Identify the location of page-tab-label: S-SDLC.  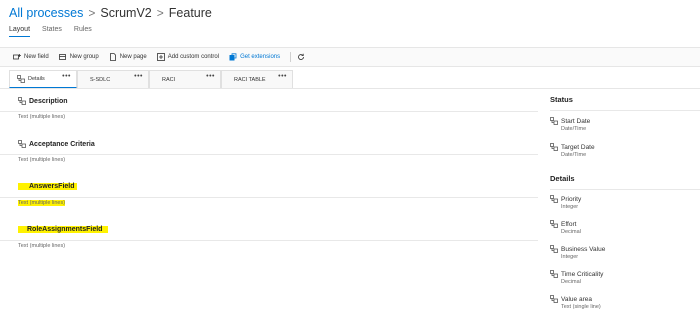
(100, 79).